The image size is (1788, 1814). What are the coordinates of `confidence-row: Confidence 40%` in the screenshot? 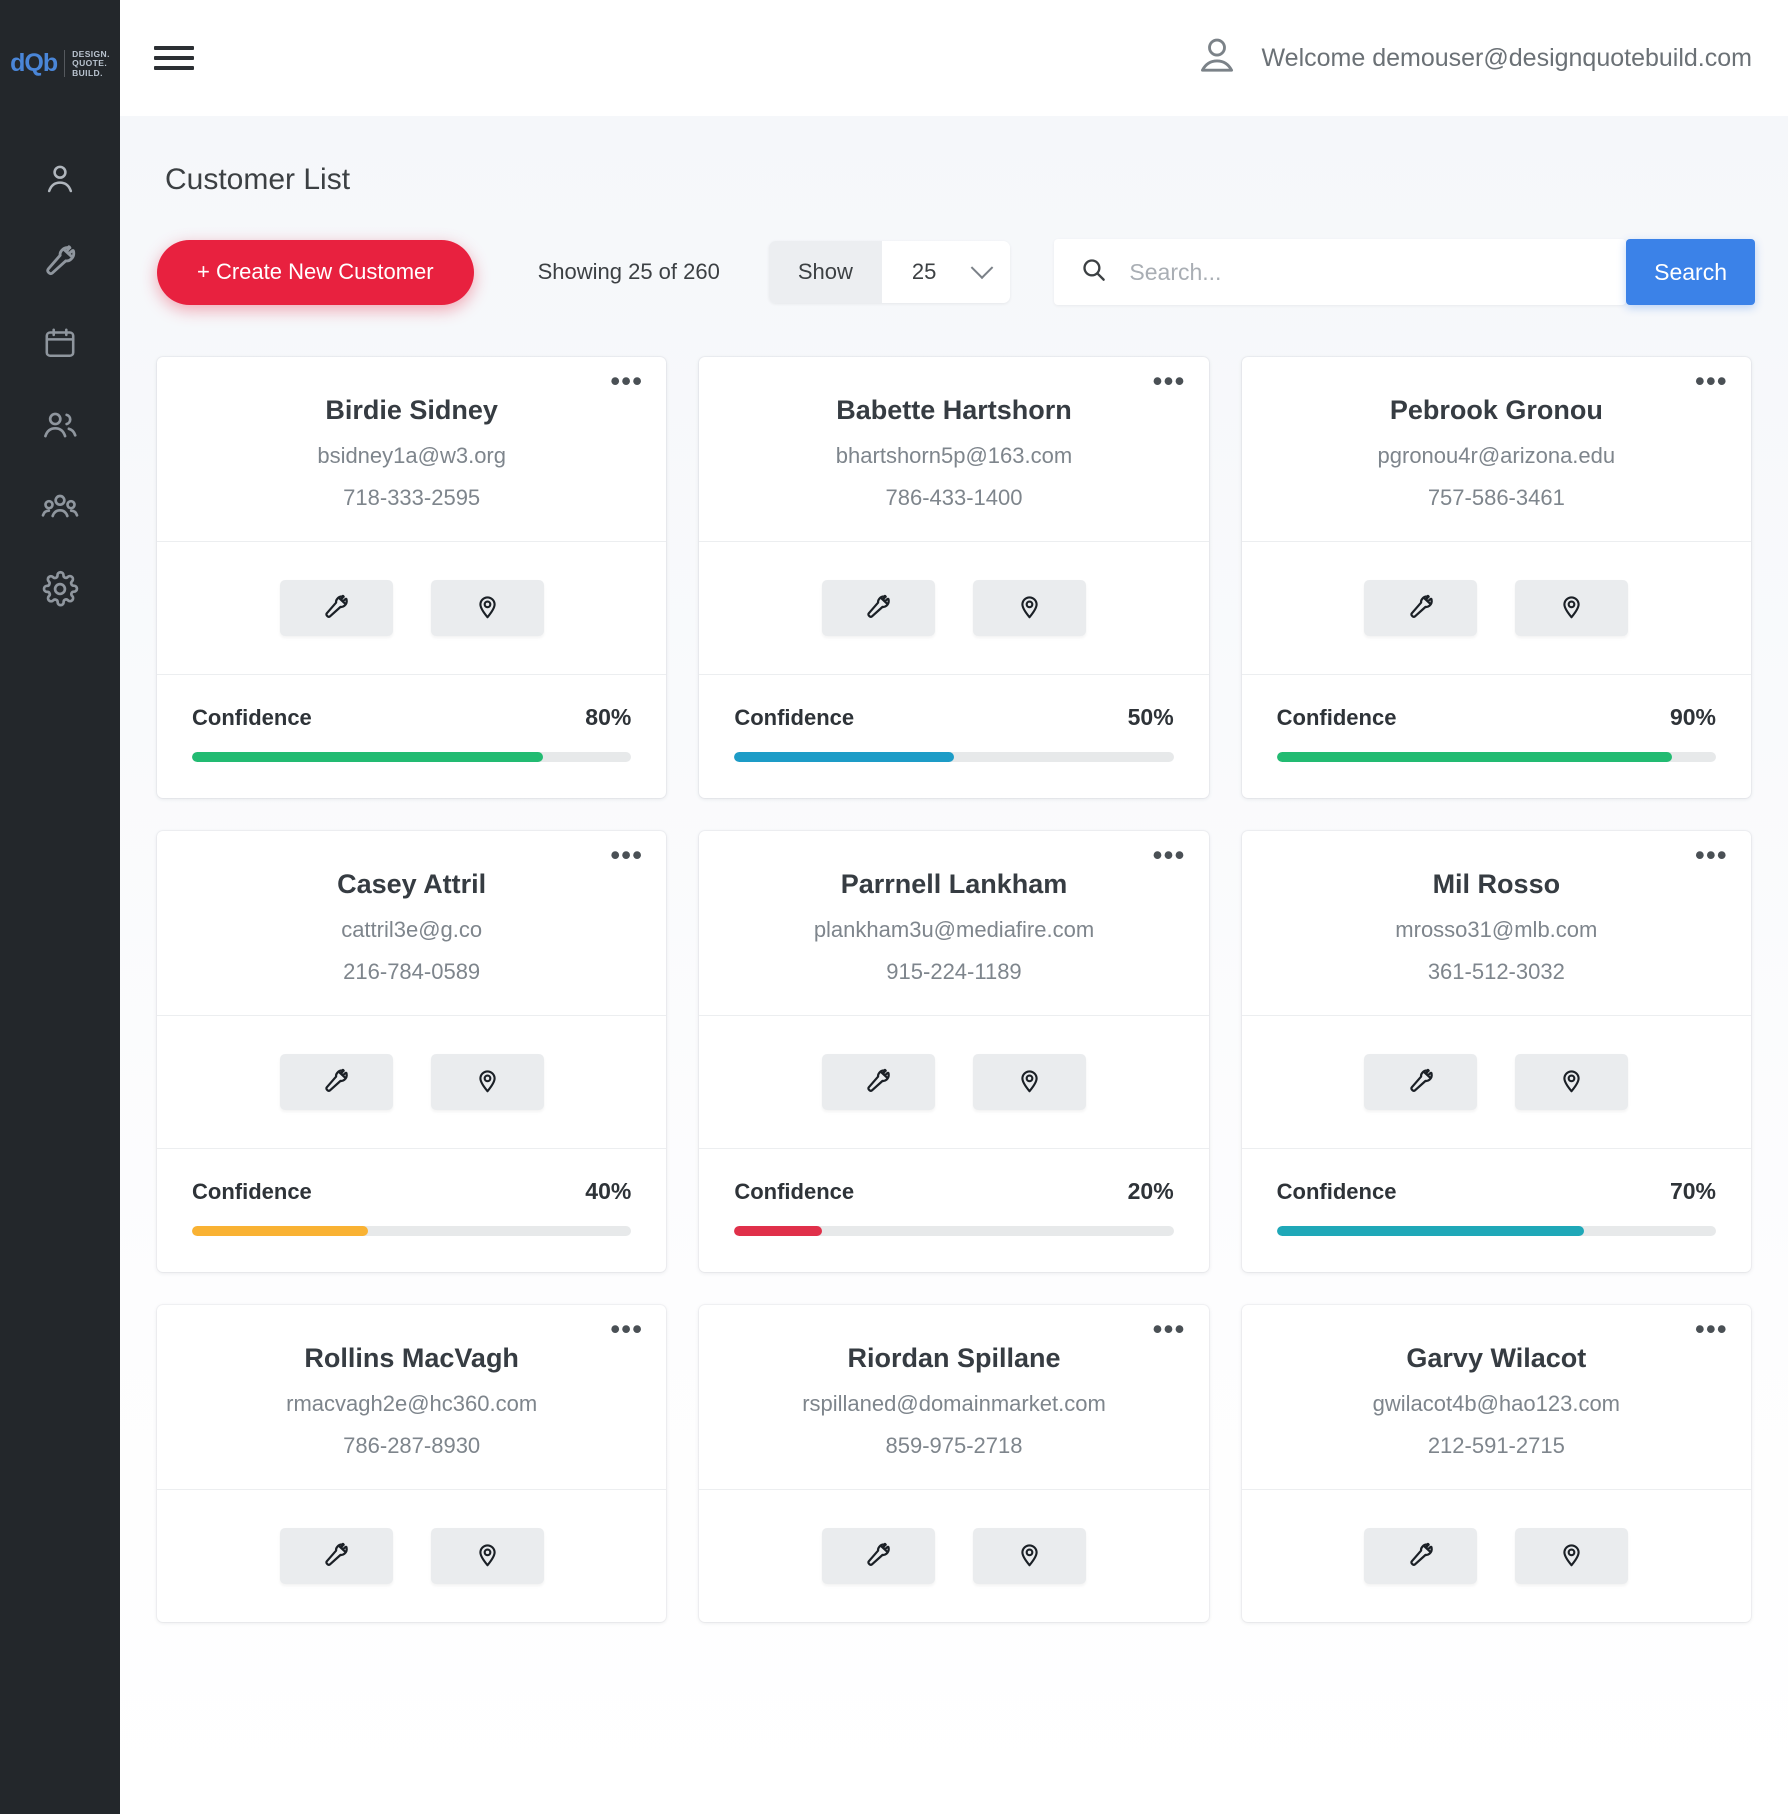 It's located at (411, 1191).